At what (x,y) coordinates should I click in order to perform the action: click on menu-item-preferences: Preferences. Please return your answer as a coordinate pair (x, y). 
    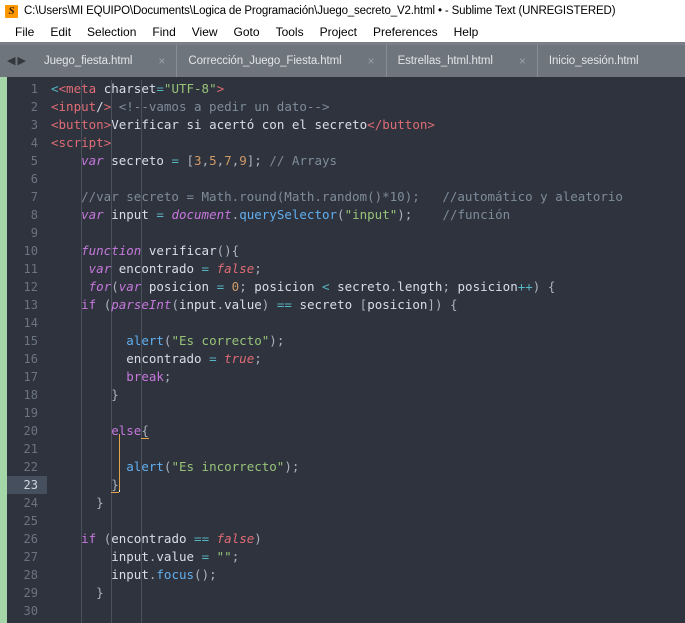
    Looking at the image, I should click on (405, 32).